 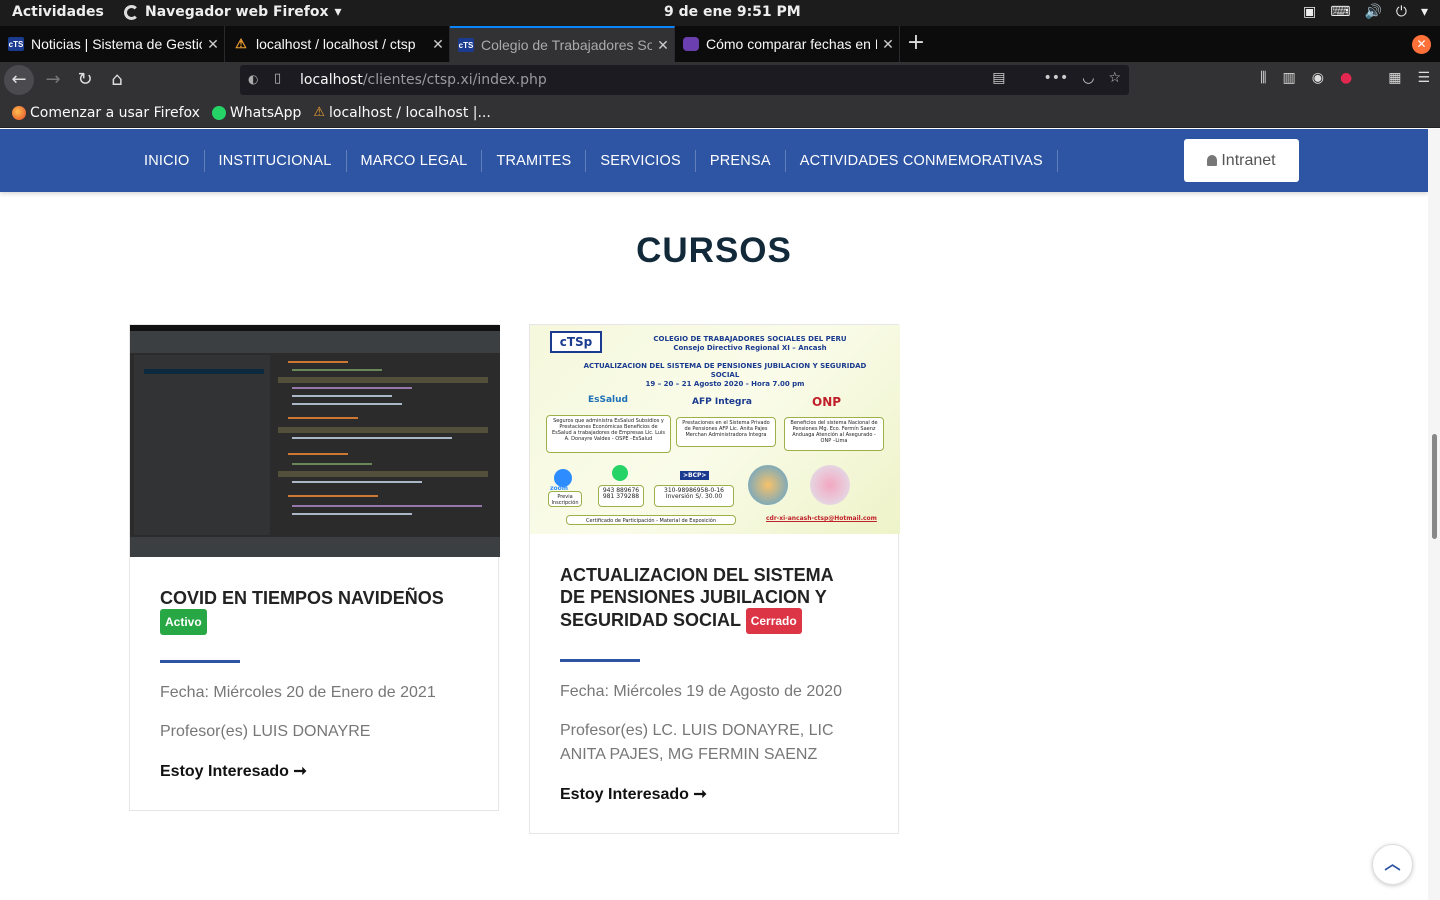 What do you see at coordinates (276, 160) in the screenshot?
I see `menu-item-institucional: INSTITUCIONAL` at bounding box center [276, 160].